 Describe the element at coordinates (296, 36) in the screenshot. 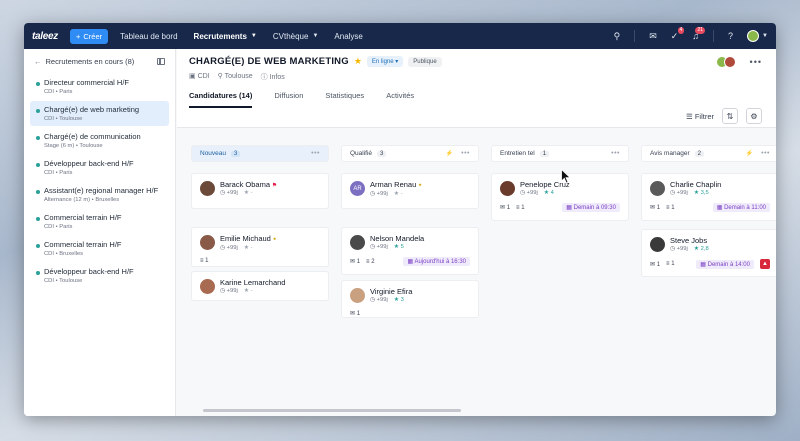

I see `nav-item-2: CVthèque ▼` at that location.